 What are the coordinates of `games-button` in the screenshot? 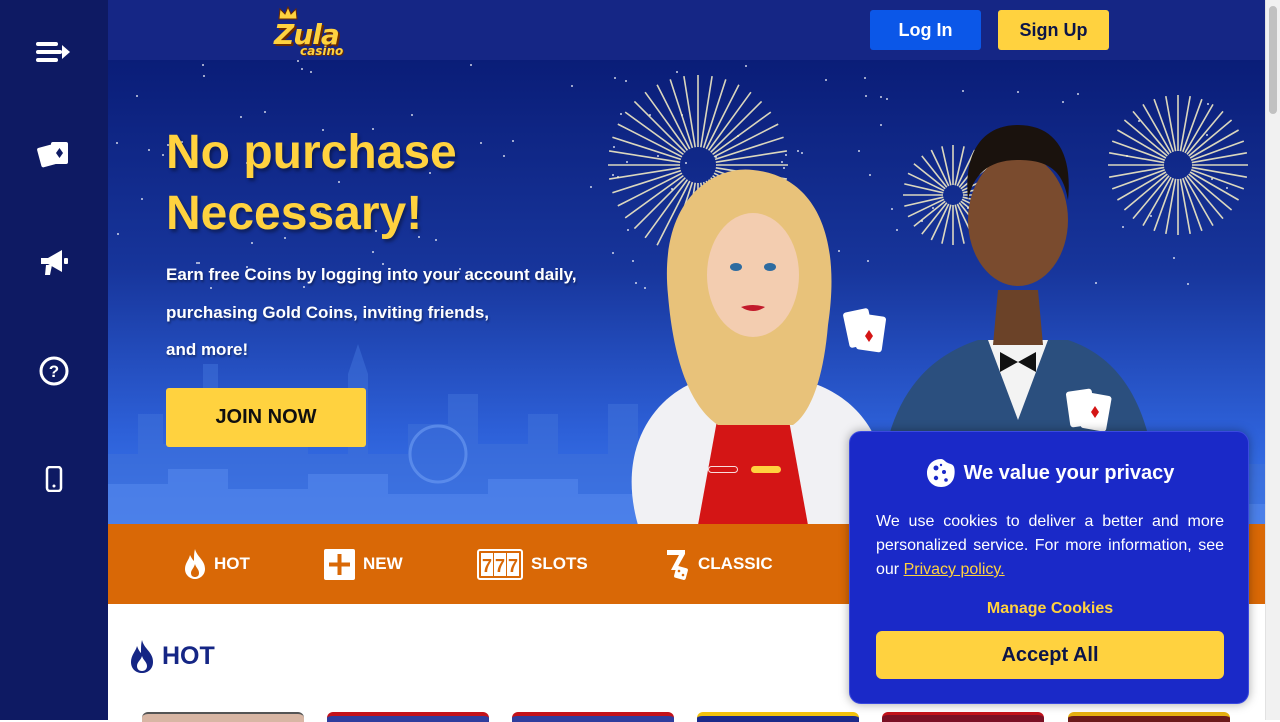 It's located at (54, 154).